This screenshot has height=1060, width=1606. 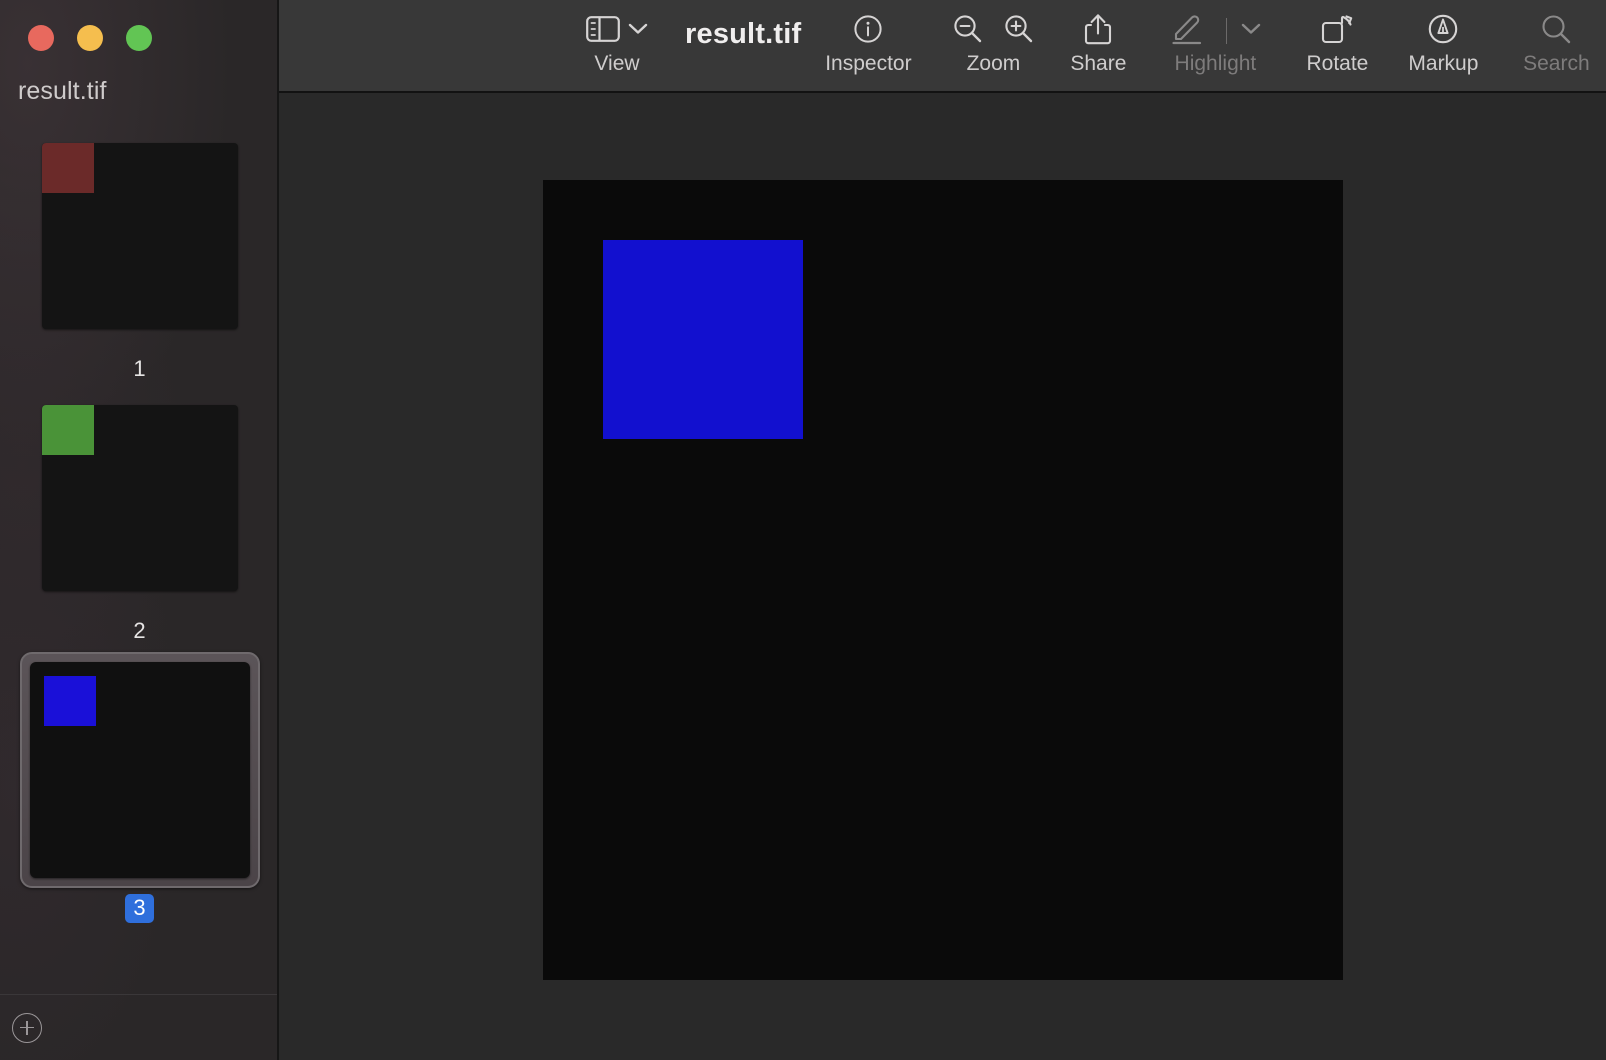 I want to click on maximize-window-button, so click(x=139, y=38).